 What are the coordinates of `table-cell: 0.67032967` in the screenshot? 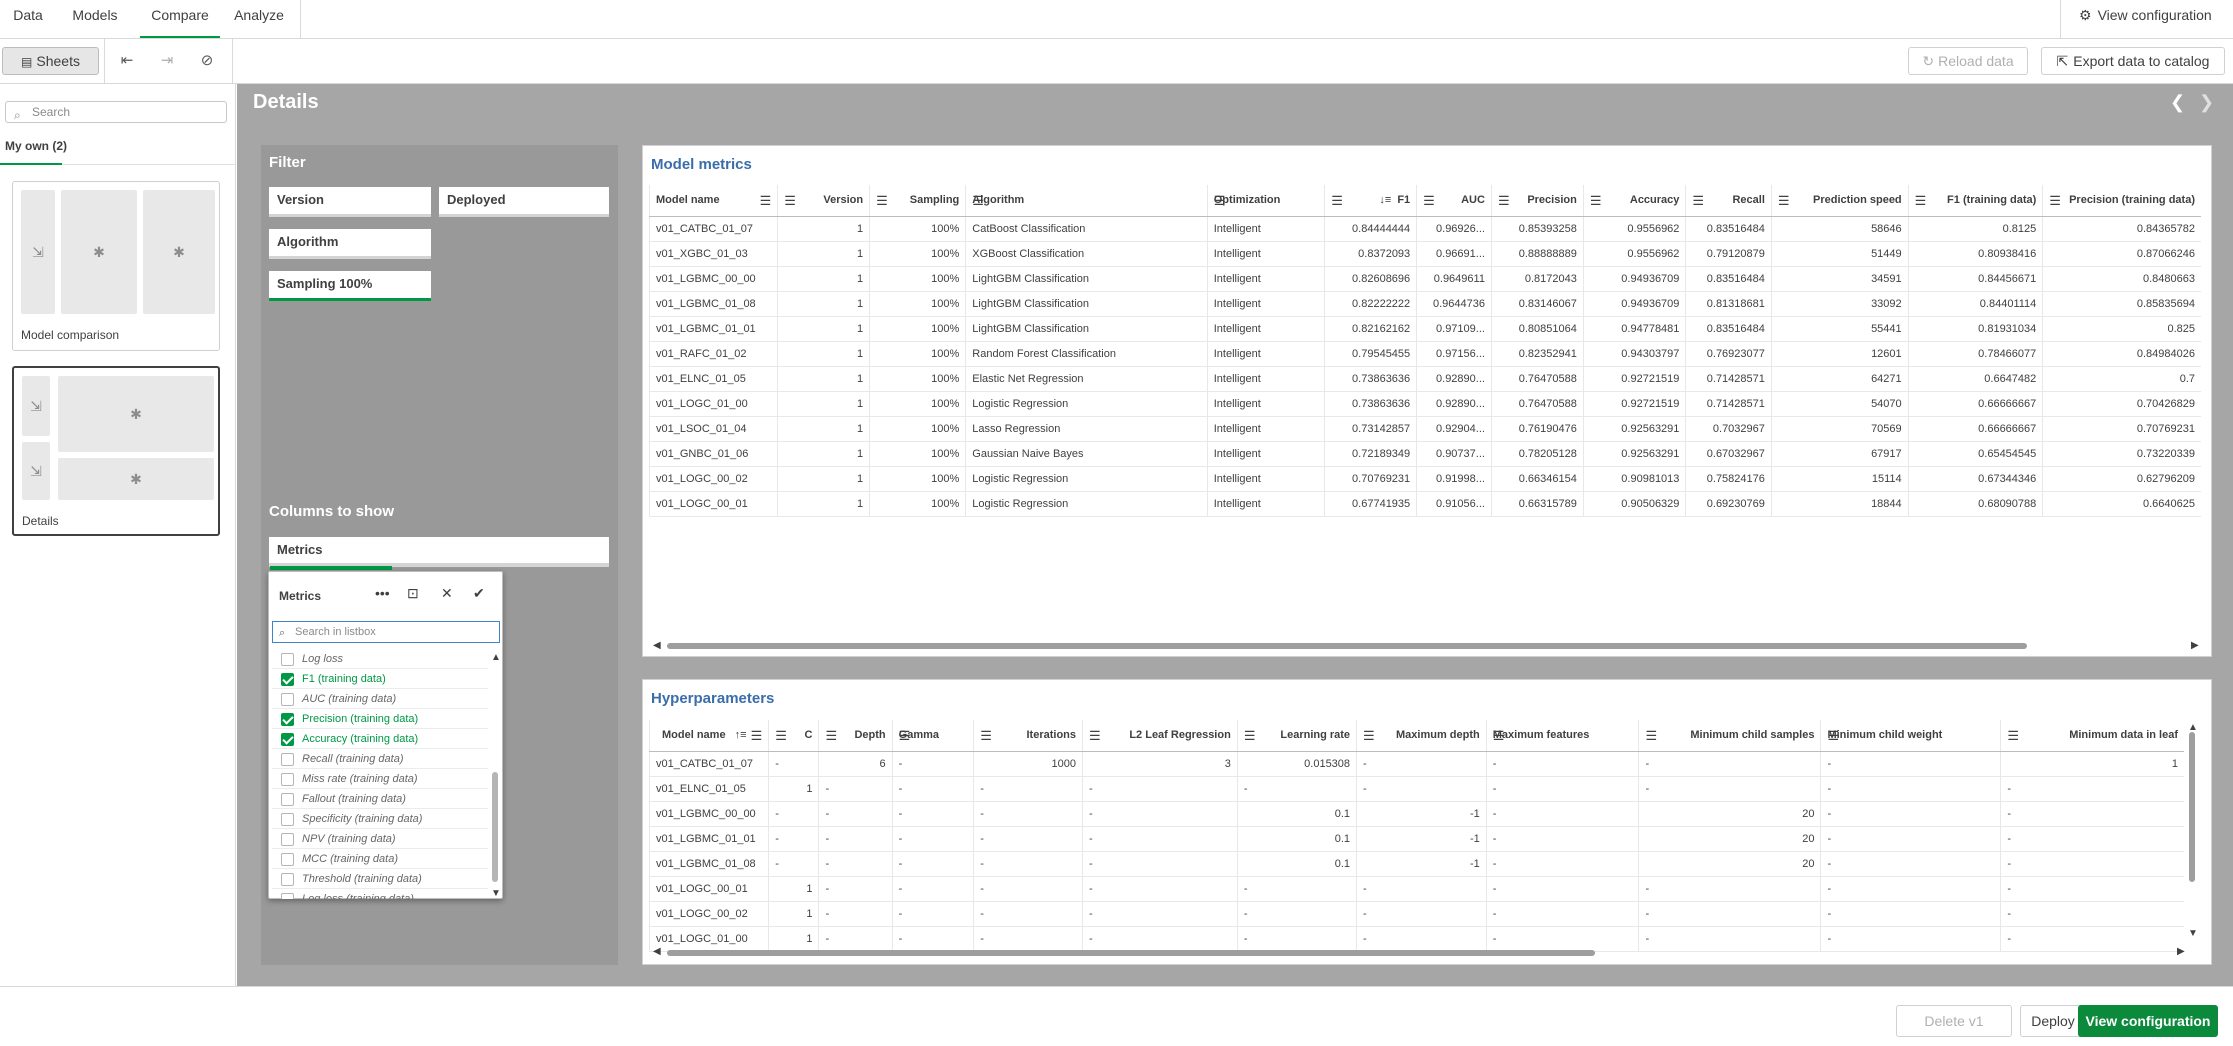 It's located at (1728, 454).